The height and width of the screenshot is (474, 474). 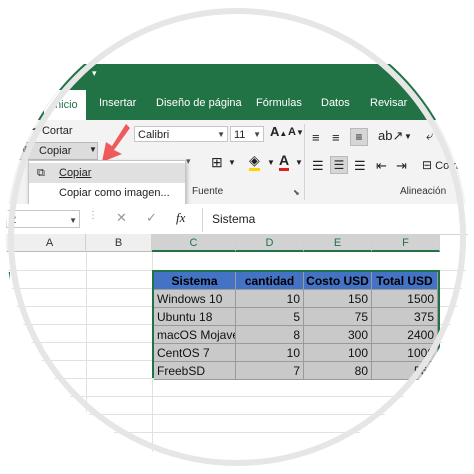 I want to click on tab-insertar: Insertar, so click(x=117, y=103).